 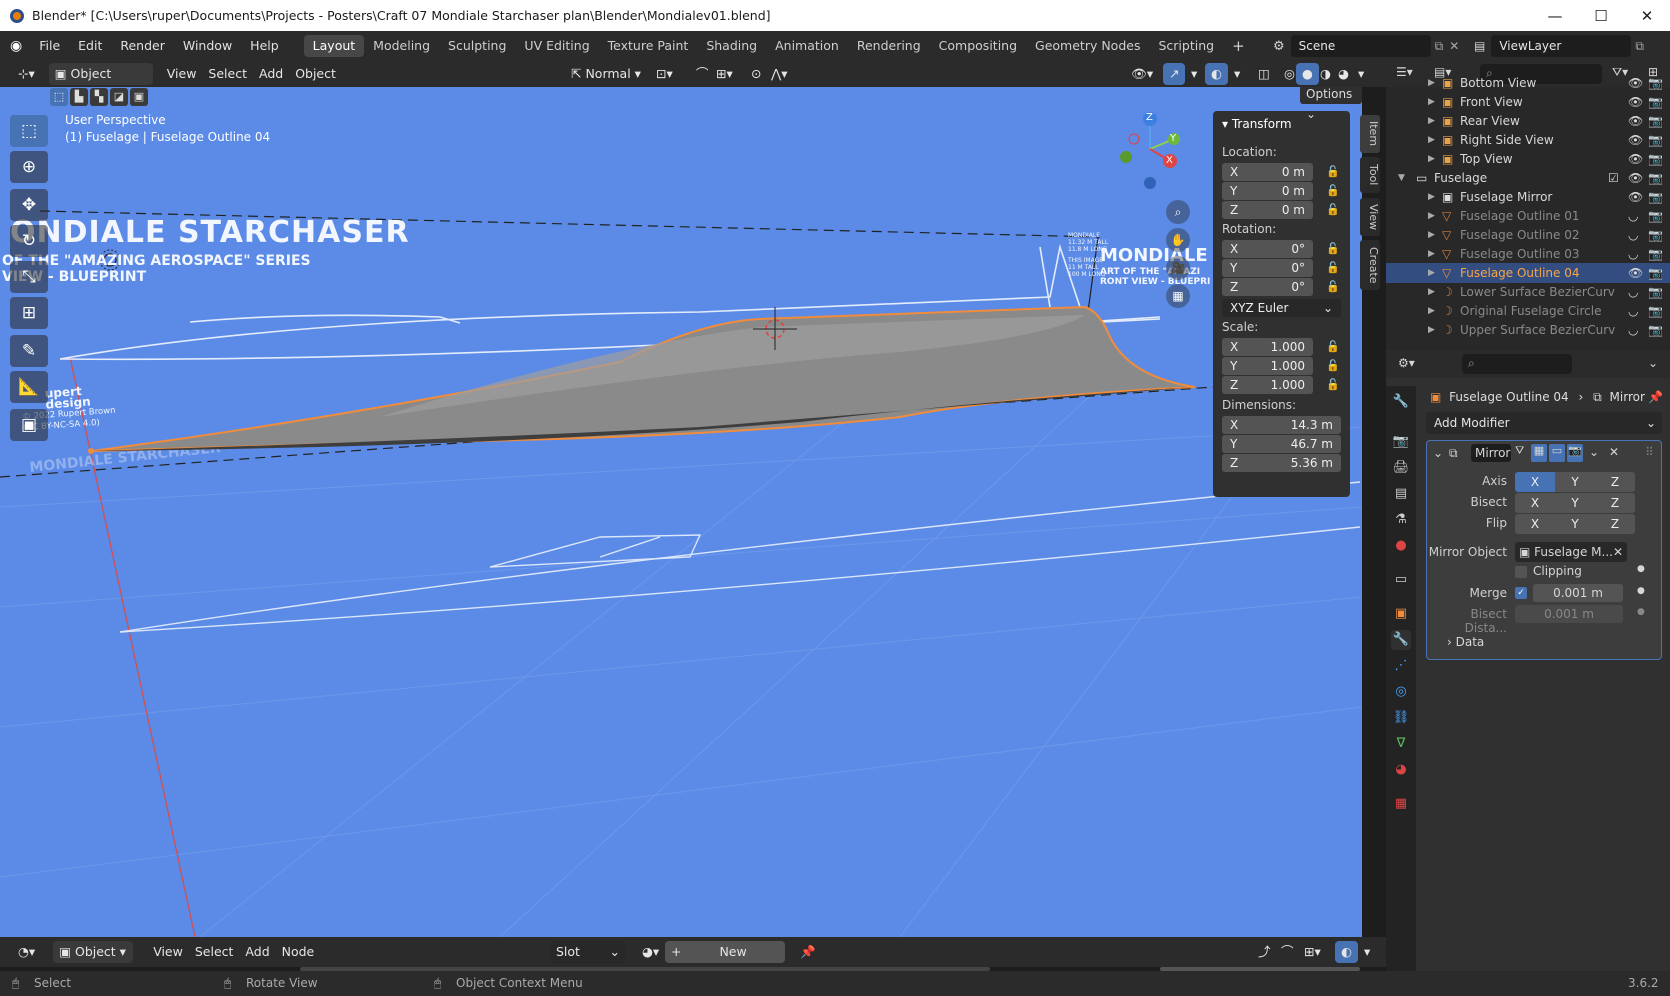 I want to click on bisect-x-toggle: X, so click(x=1535, y=503).